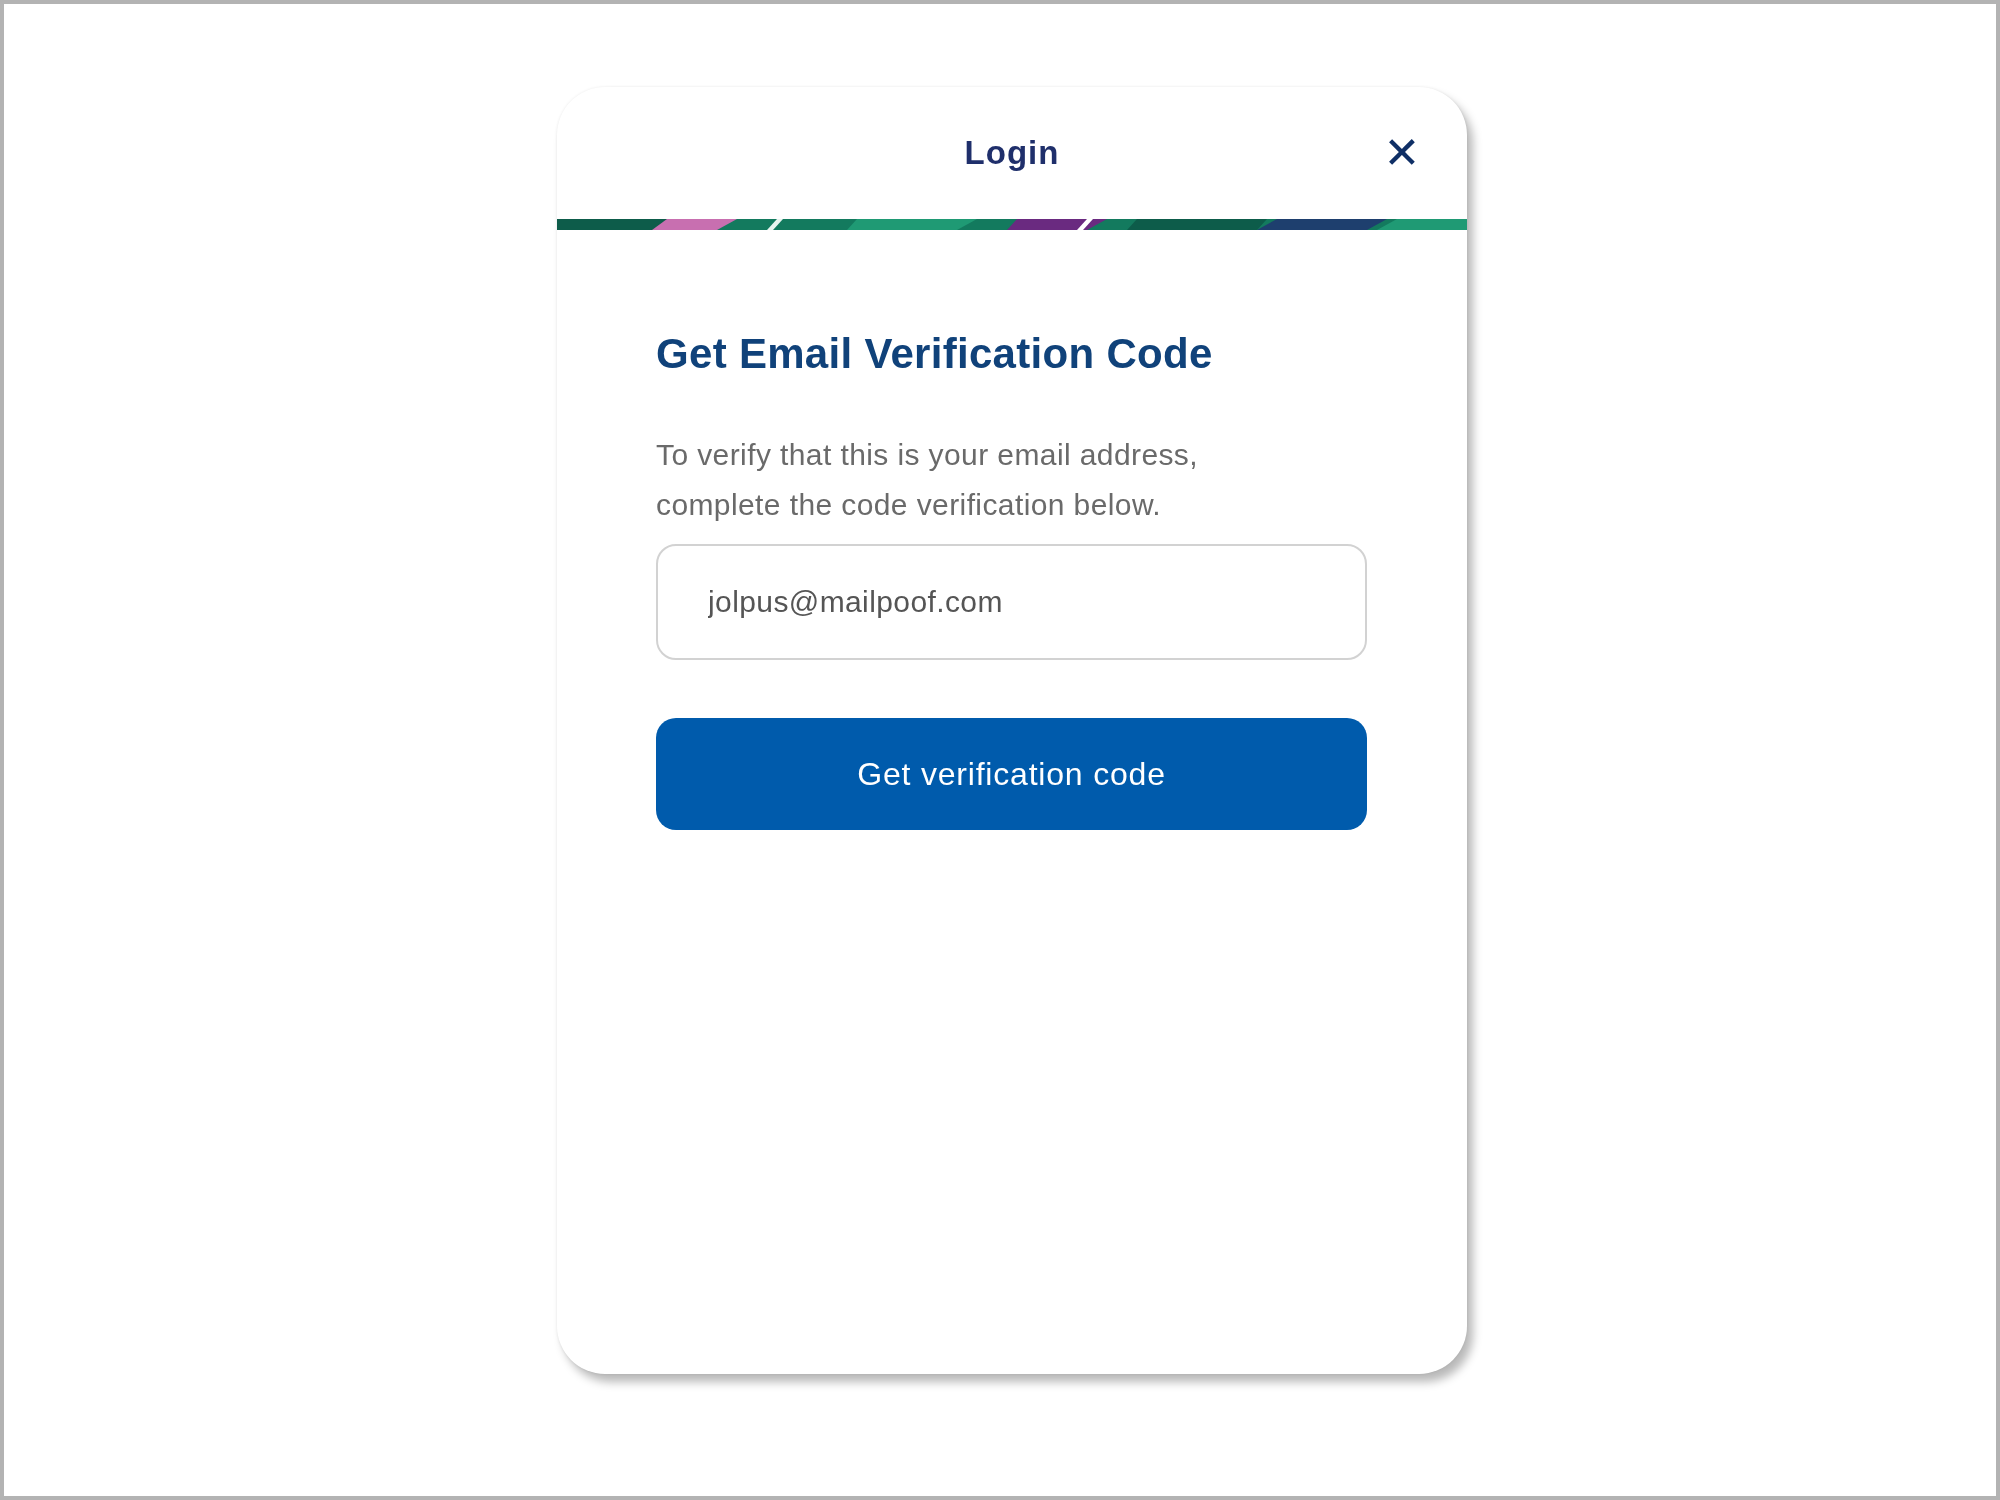 The image size is (2000, 1500). Describe the element at coordinates (1012, 153) in the screenshot. I see `dialog-title: Login` at that location.